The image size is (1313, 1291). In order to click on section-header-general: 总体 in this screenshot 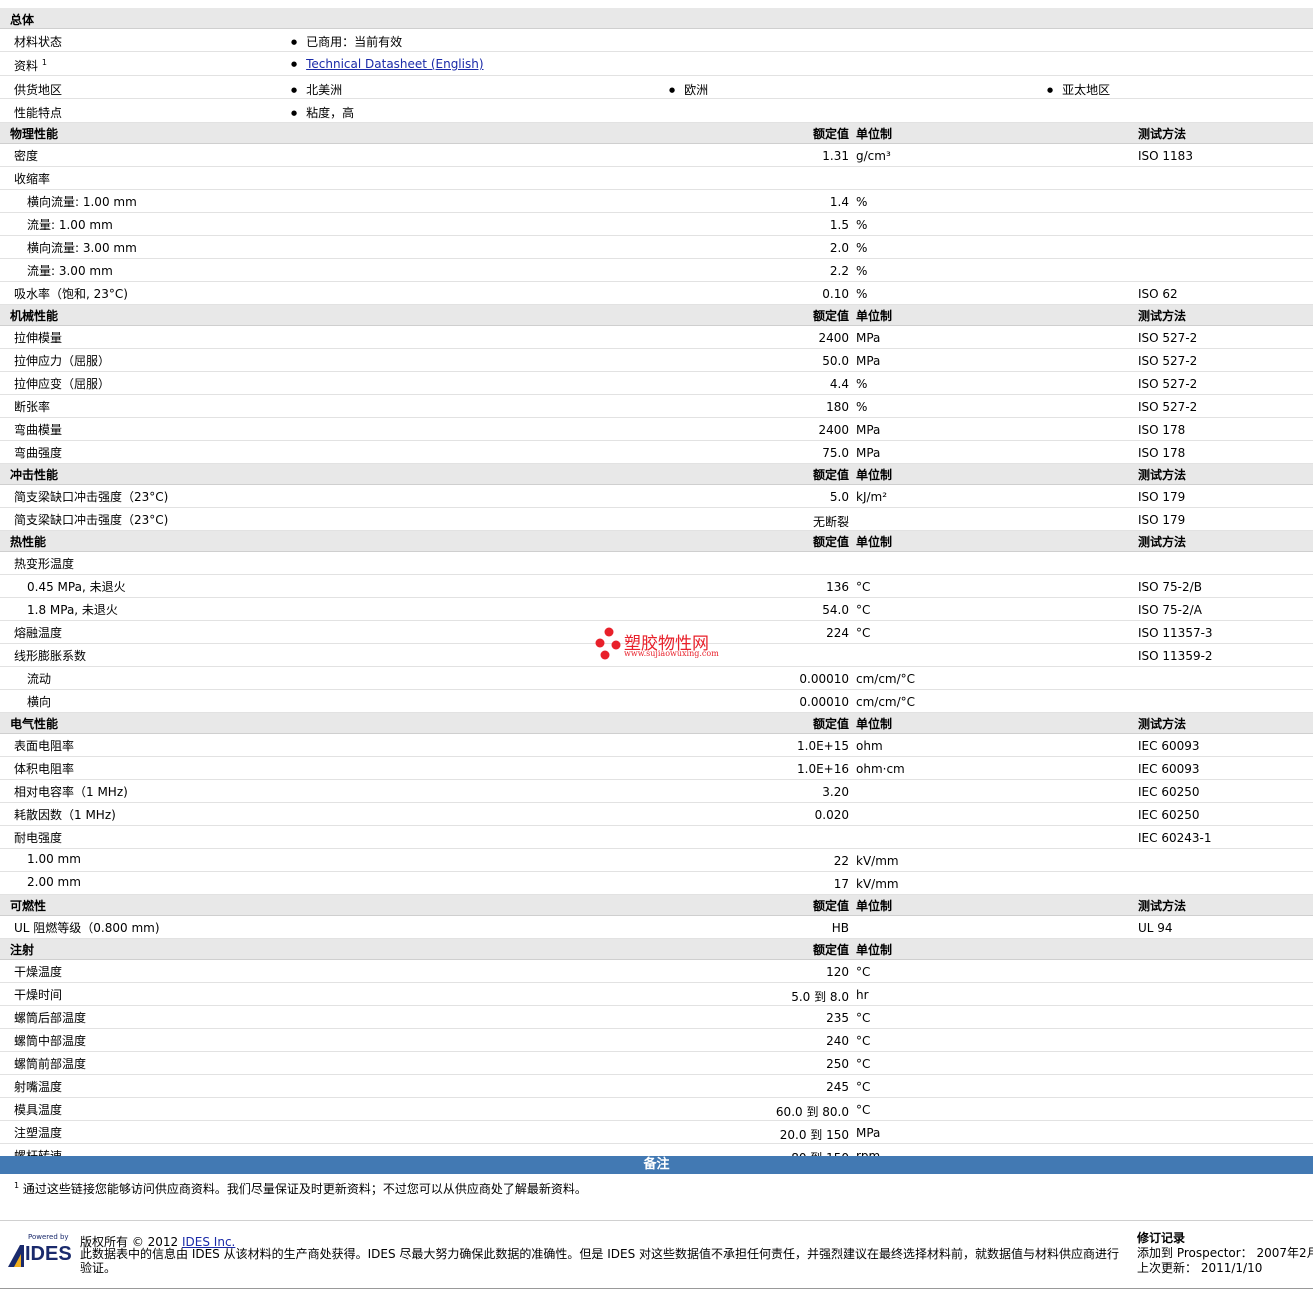, I will do `click(656, 18)`.